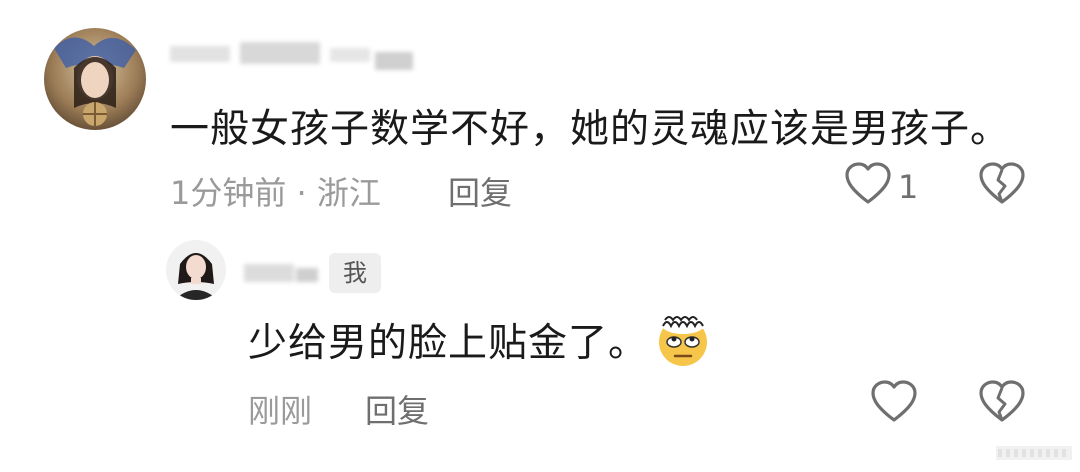 The width and height of the screenshot is (1080, 472). Describe the element at coordinates (590, 129) in the screenshot. I see `comment-text: 一般女孩子数学不好，她的灵魂应该是男孩子。` at that location.